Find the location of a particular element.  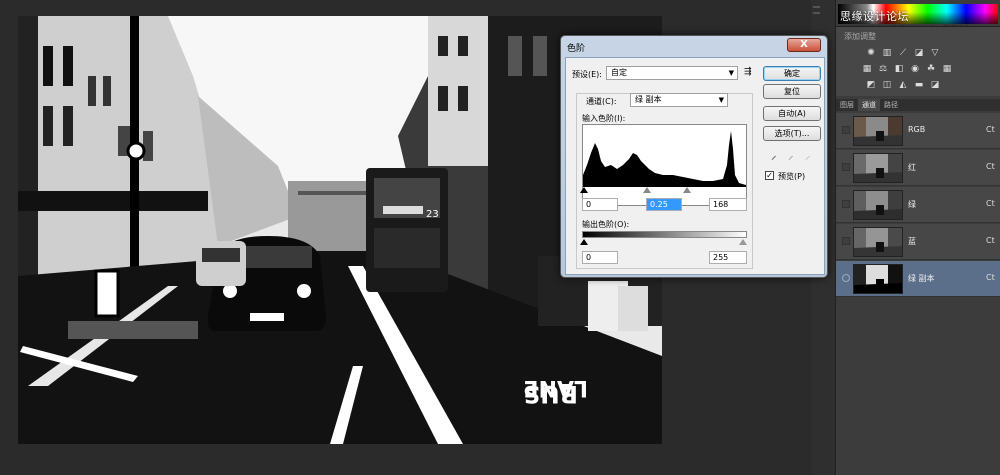

vibrance-icon: ▽ is located at coordinates (935, 53).